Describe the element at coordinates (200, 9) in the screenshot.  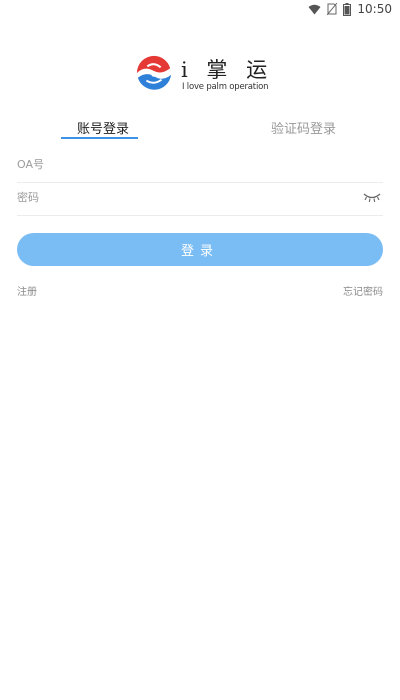
I see `status-bar: 10:50` at that location.